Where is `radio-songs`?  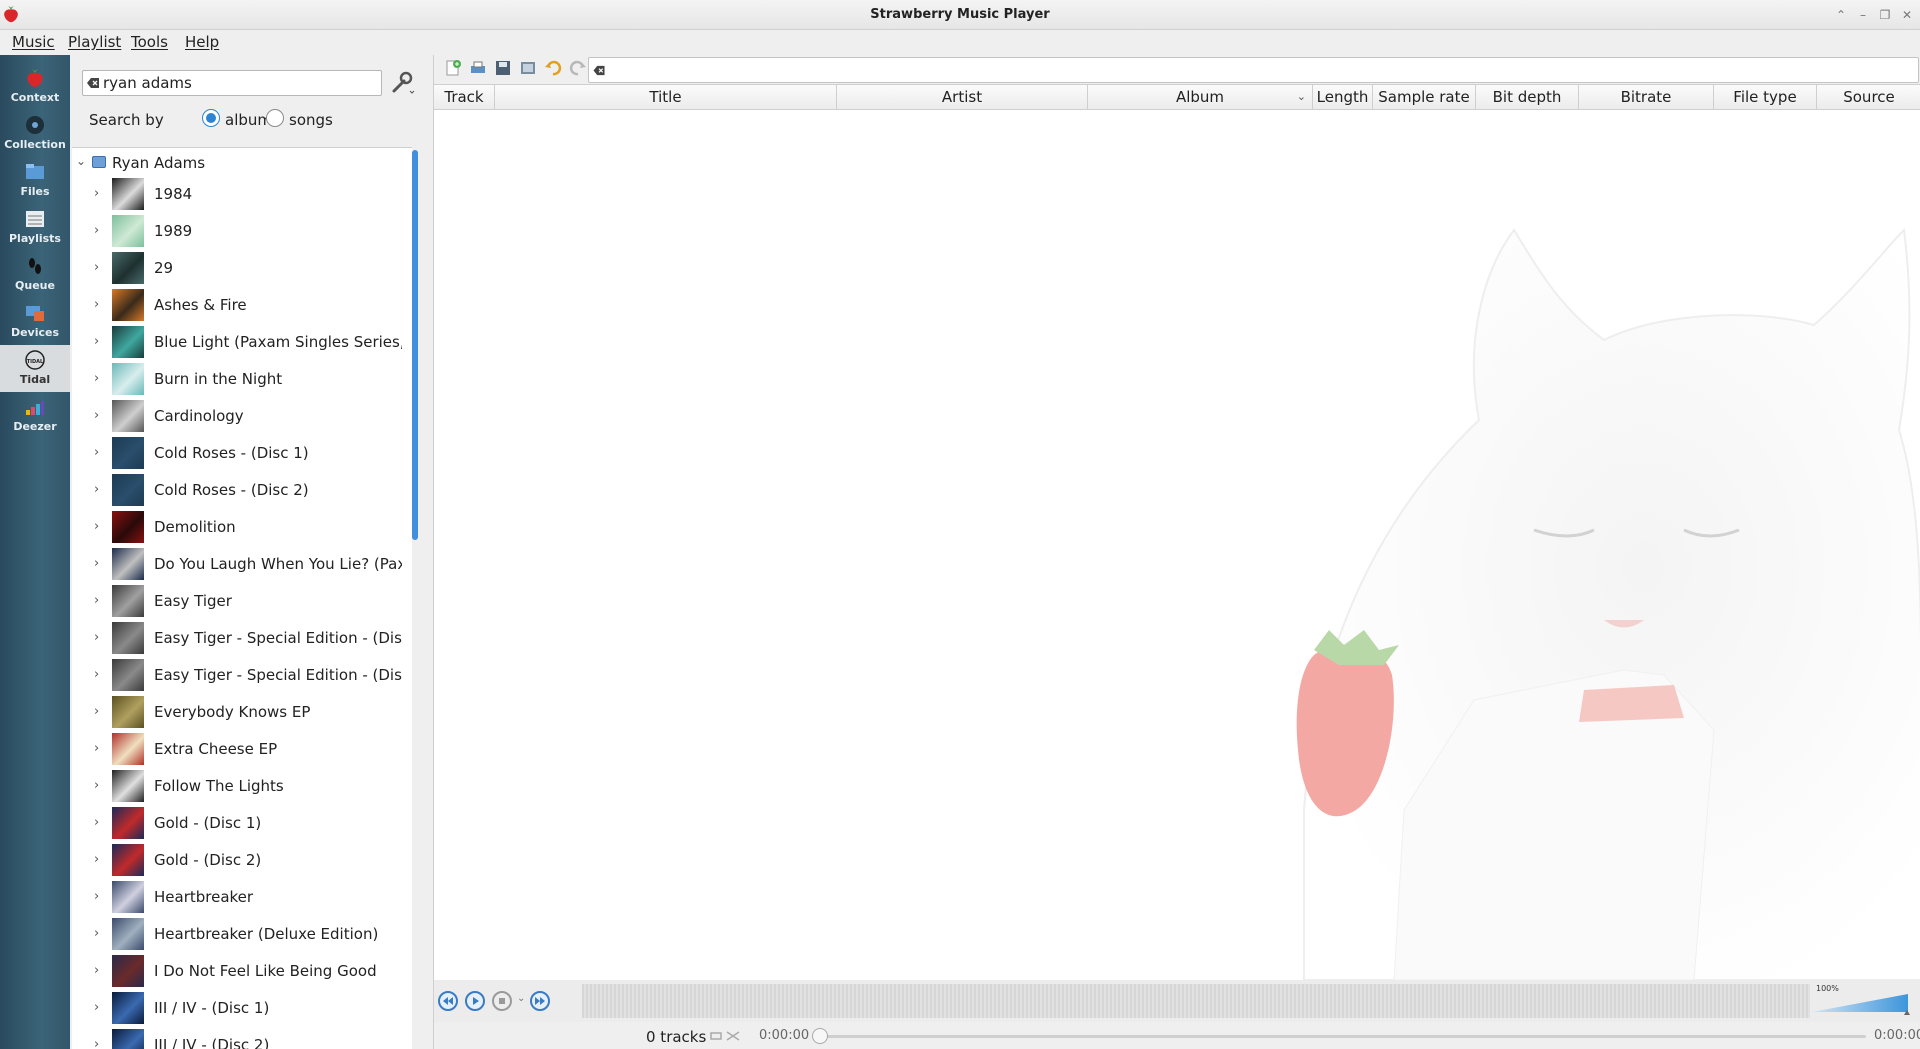 radio-songs is located at coordinates (275, 118).